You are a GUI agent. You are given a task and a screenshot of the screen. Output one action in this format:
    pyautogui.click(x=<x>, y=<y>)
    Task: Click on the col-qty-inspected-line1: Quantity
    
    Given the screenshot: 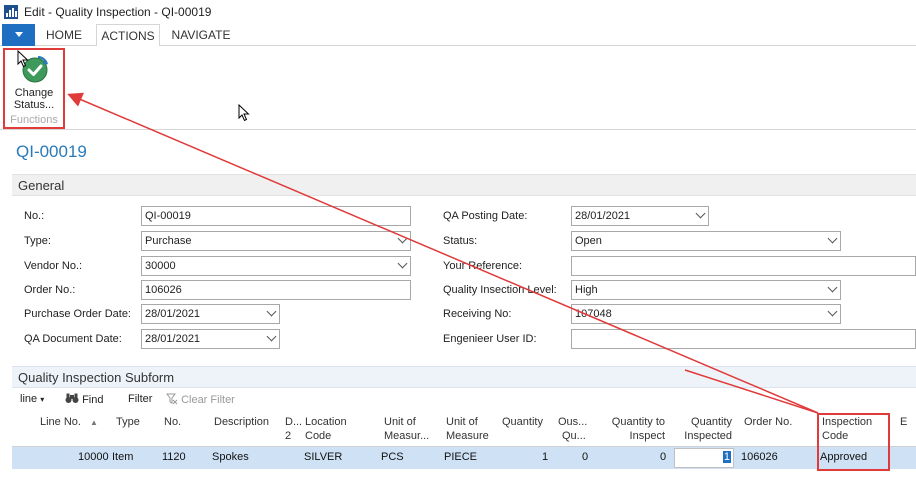 What is the action you would take?
    pyautogui.click(x=711, y=422)
    